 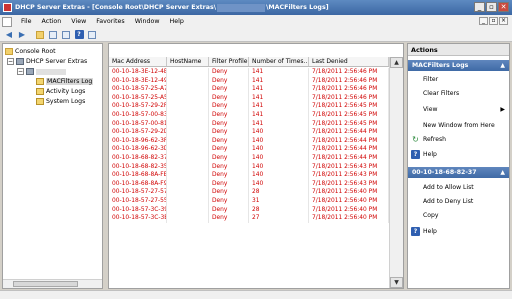 What do you see at coordinates (7, 21) in the screenshot?
I see `console-menu-icon` at bounding box center [7, 21].